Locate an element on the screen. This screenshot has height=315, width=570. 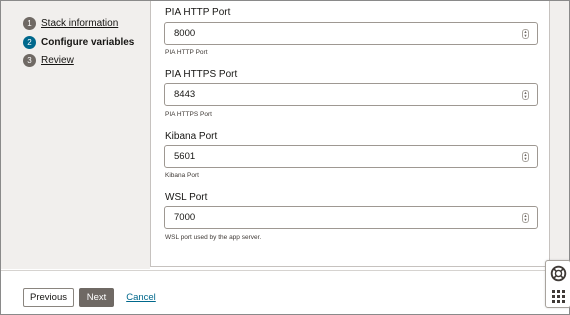
step-label: Stack information is located at coordinates (79, 23).